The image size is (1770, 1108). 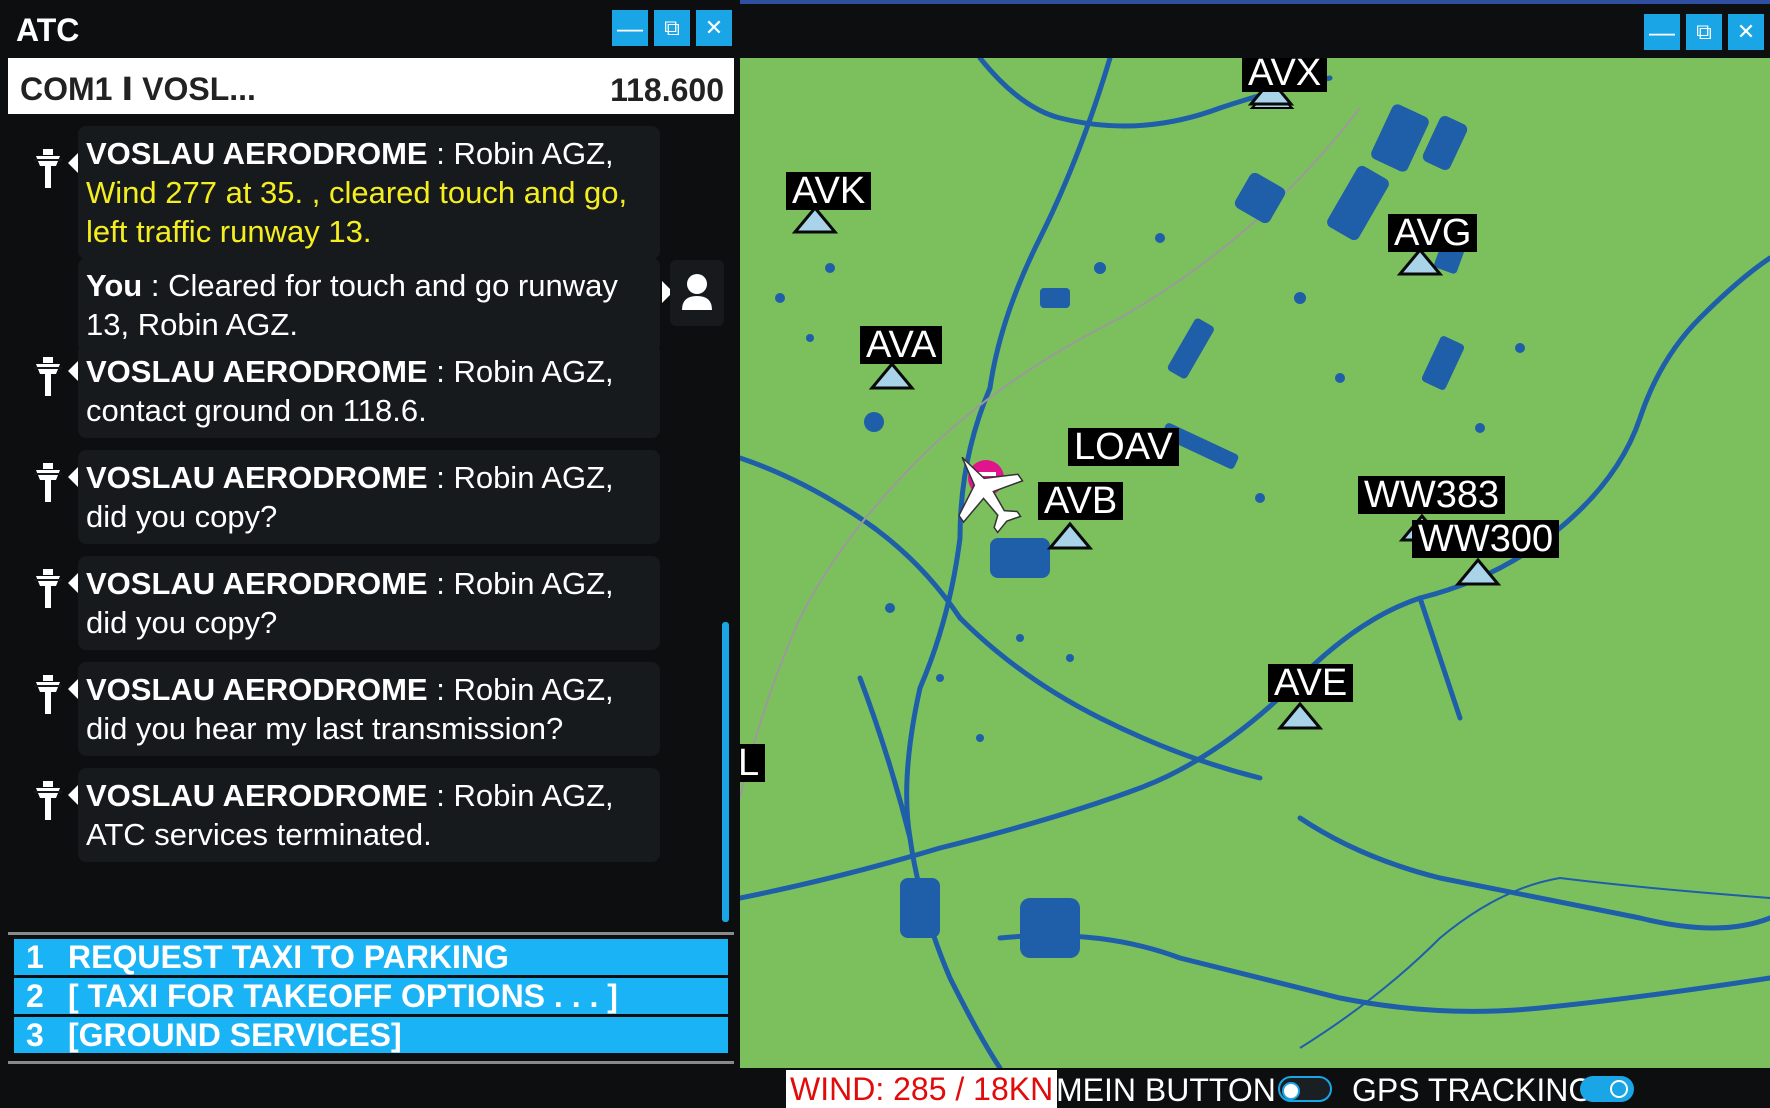 I want to click on mein-button-toggle, so click(x=1305, y=1089).